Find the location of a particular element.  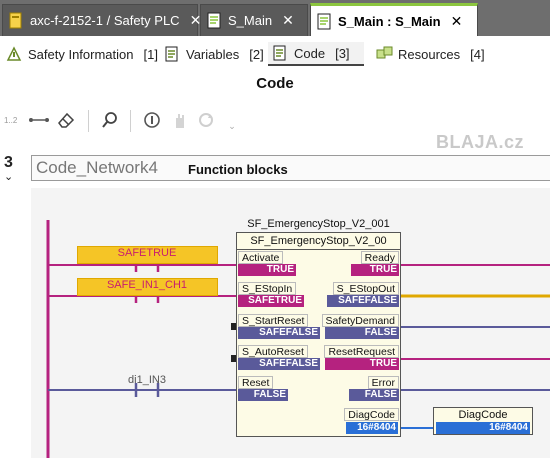

fb-output-pin: SafetyDemand is located at coordinates (360, 320).